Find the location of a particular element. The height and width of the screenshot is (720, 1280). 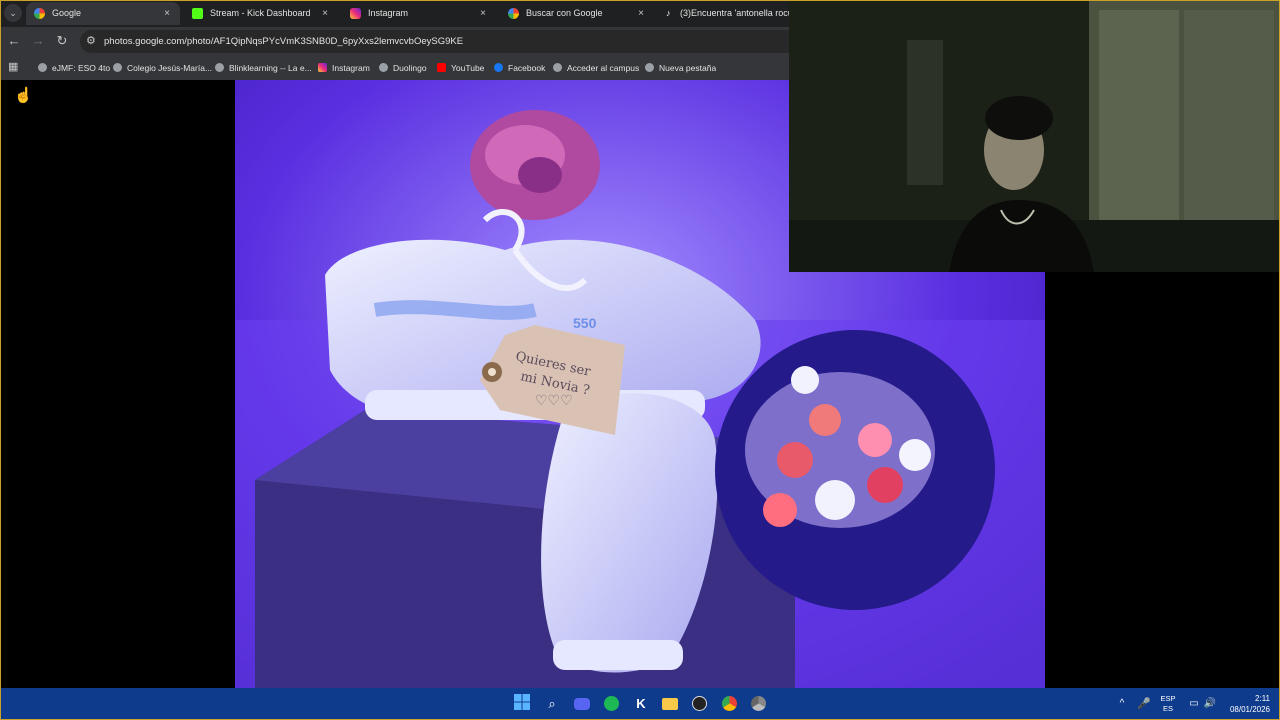

heart-doodles: ♡♡♡ is located at coordinates (554, 401).